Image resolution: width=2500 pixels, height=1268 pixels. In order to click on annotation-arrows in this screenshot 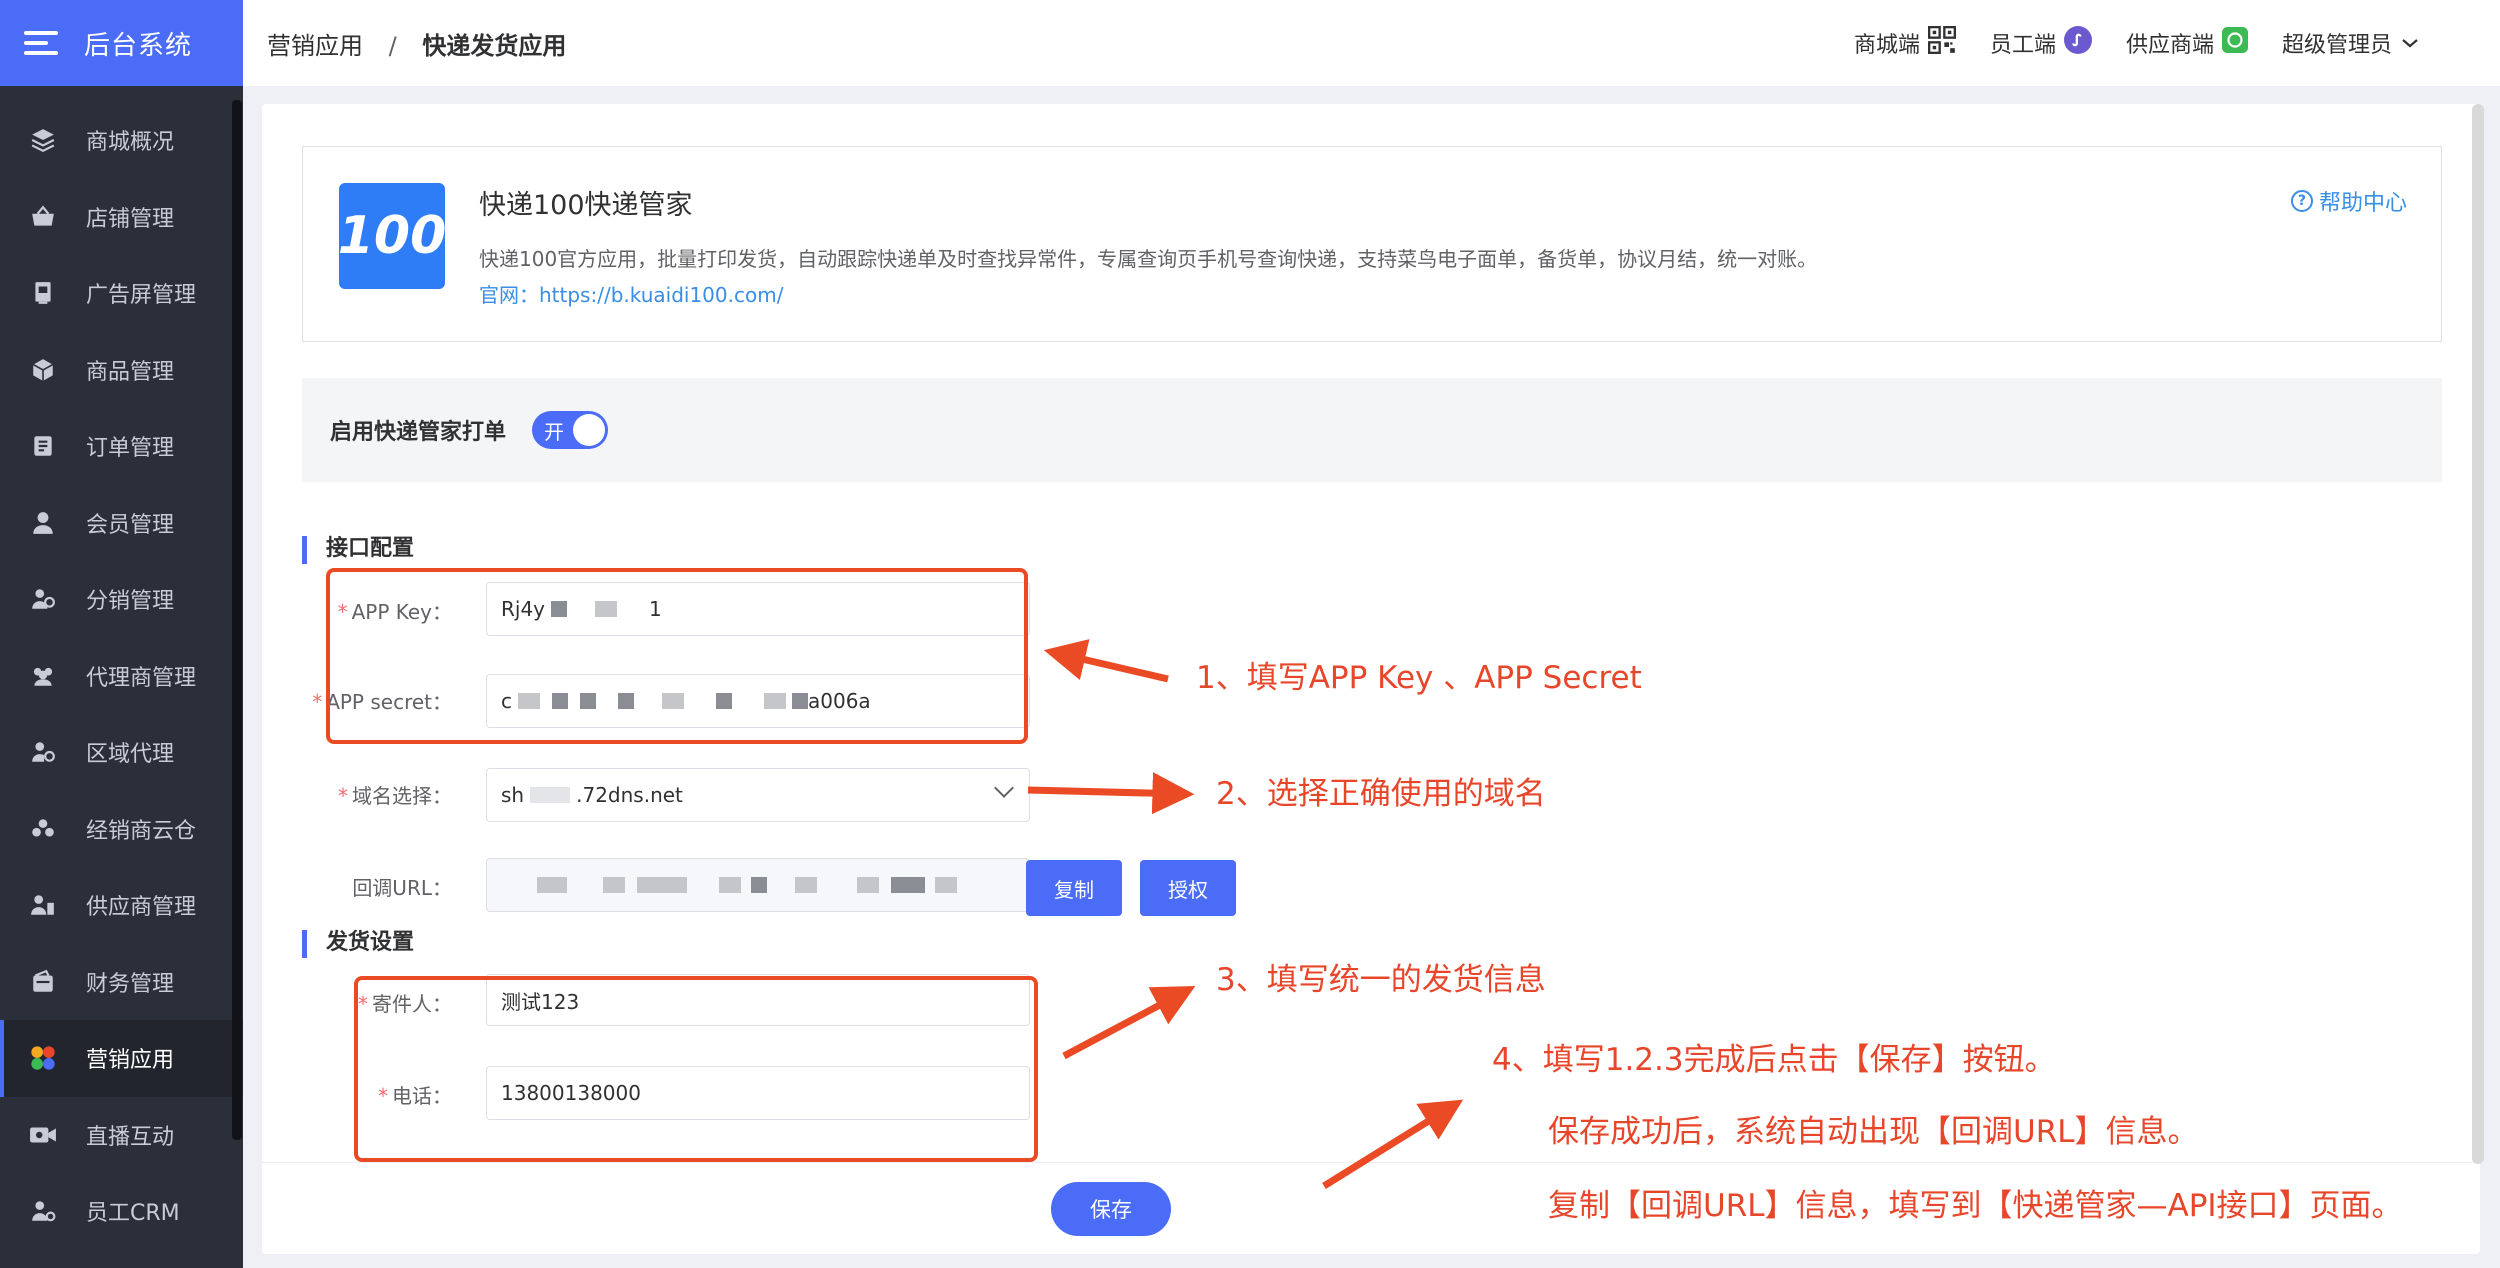, I will do `click(1245, 914)`.